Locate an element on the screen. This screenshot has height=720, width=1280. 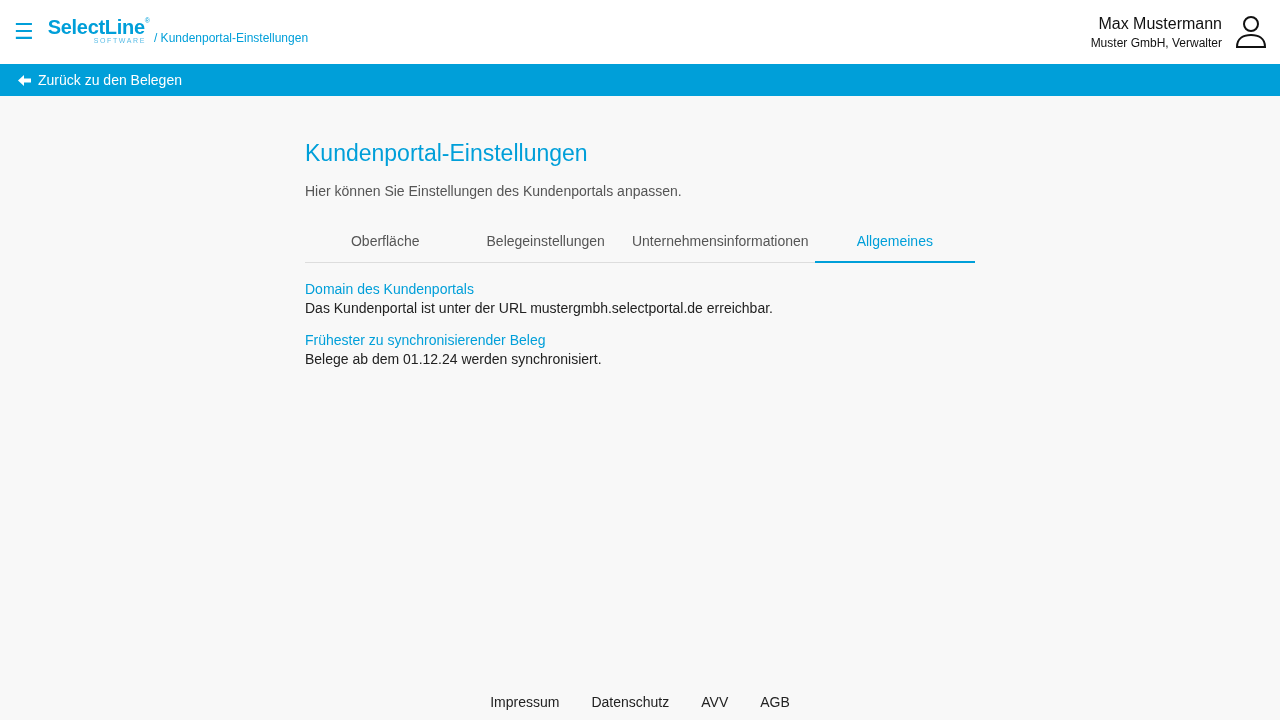
footer-link: AGB is located at coordinates (775, 702).